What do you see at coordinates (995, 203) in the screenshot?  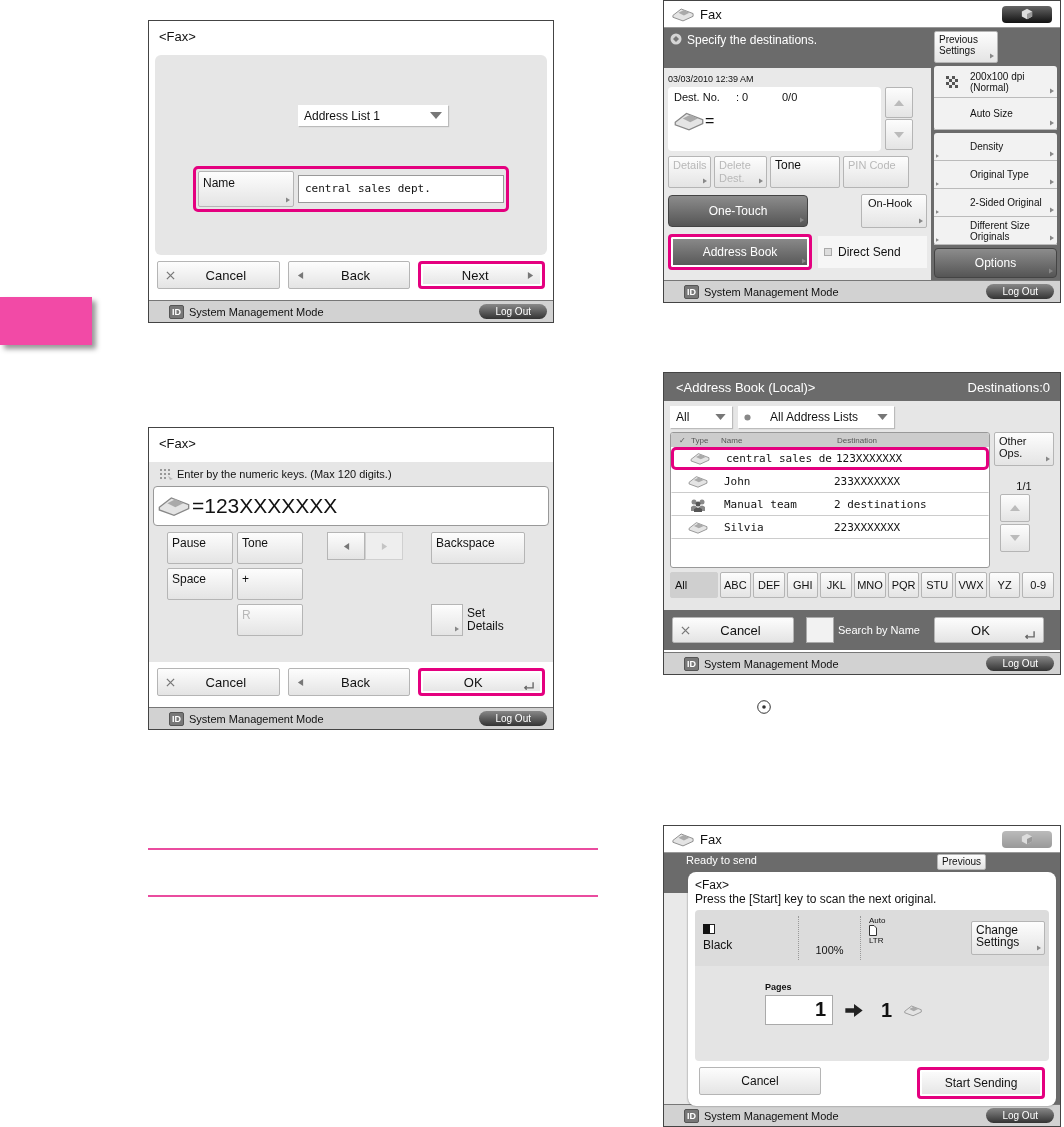 I see `setting-button: 2-Sided Original` at bounding box center [995, 203].